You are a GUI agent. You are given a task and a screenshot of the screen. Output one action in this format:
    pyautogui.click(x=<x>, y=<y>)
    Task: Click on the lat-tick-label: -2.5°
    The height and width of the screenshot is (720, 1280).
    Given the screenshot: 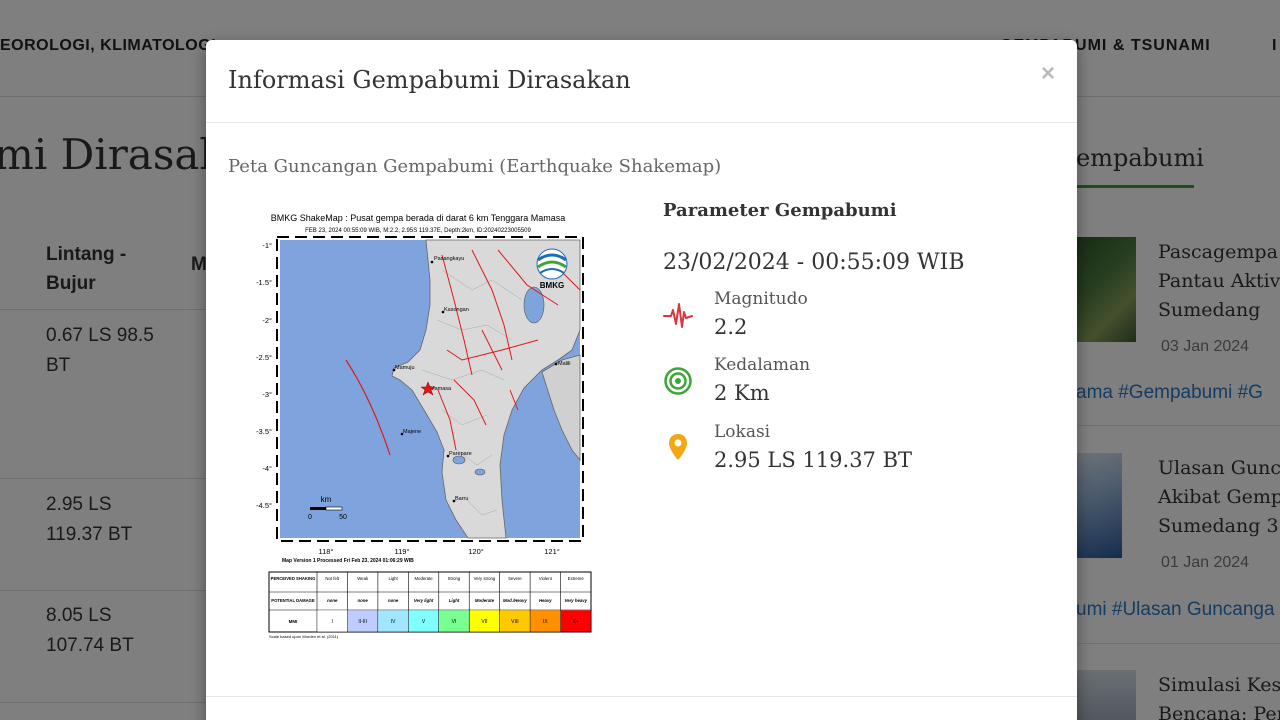 What is the action you would take?
    pyautogui.click(x=264, y=357)
    